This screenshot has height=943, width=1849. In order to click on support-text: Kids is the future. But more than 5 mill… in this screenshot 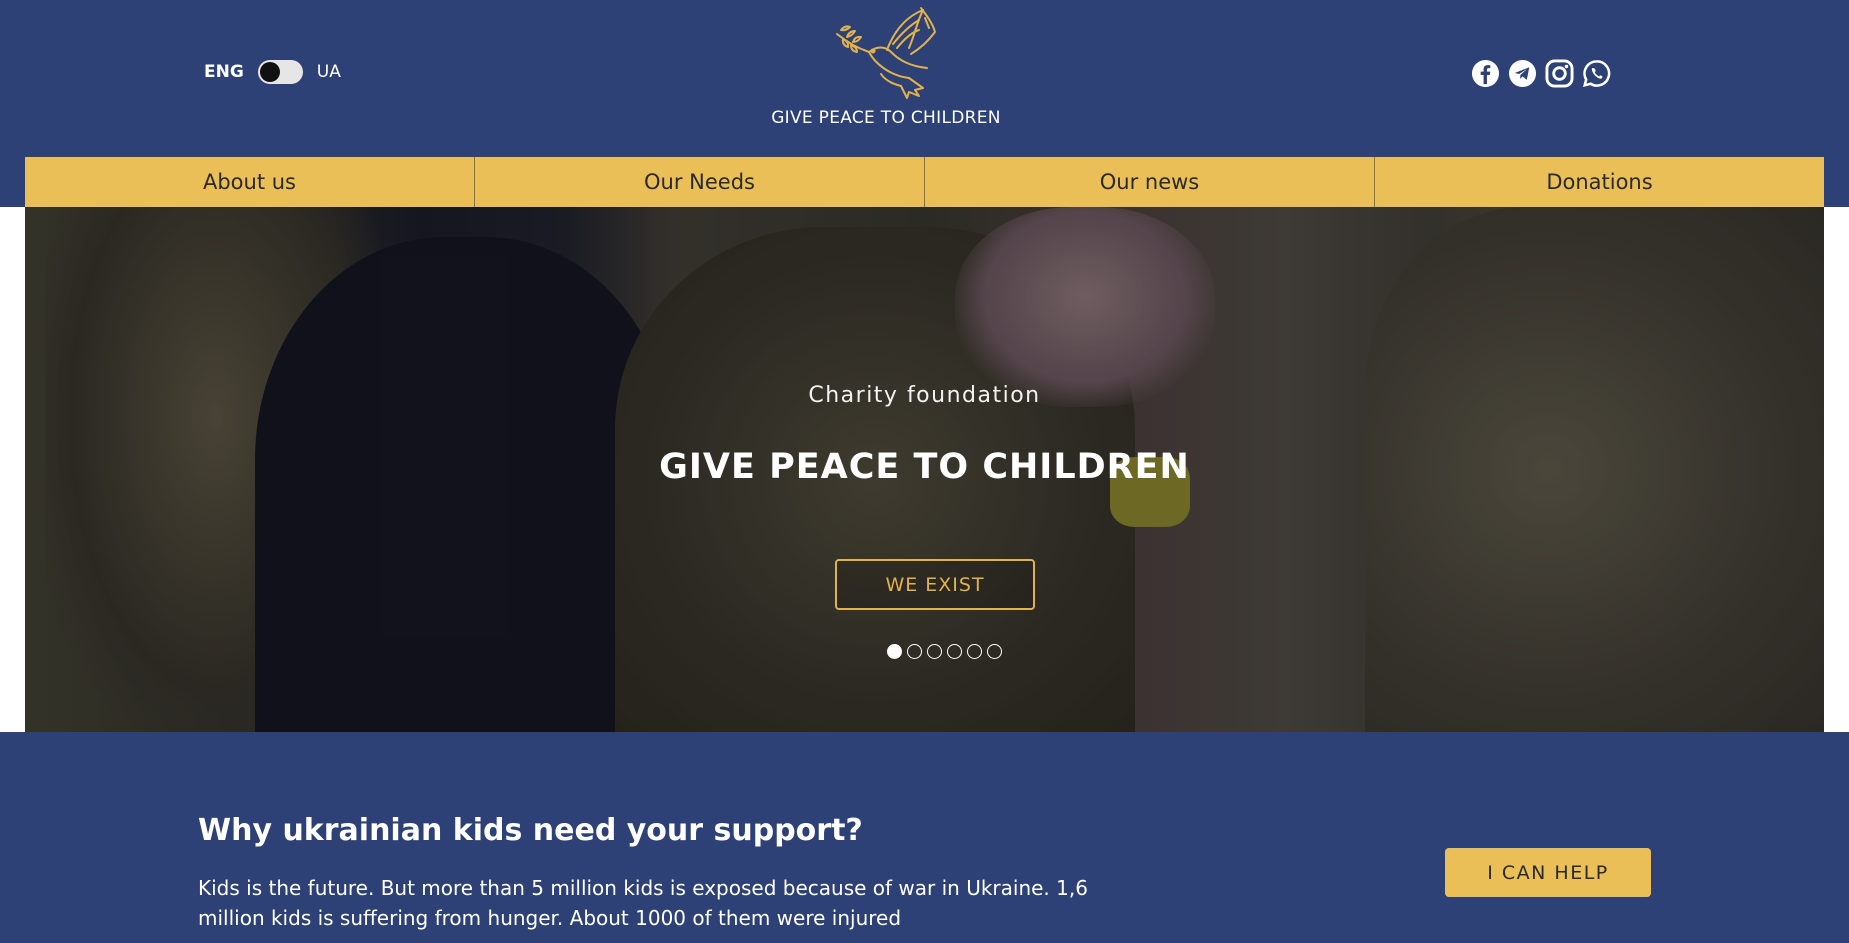, I will do `click(643, 903)`.